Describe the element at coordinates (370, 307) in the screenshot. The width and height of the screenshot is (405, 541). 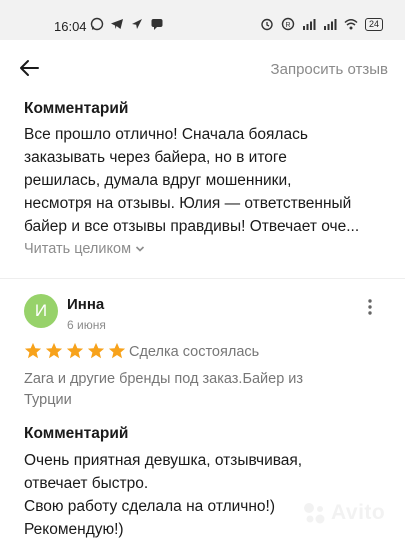
I see `more-options-icon` at that location.